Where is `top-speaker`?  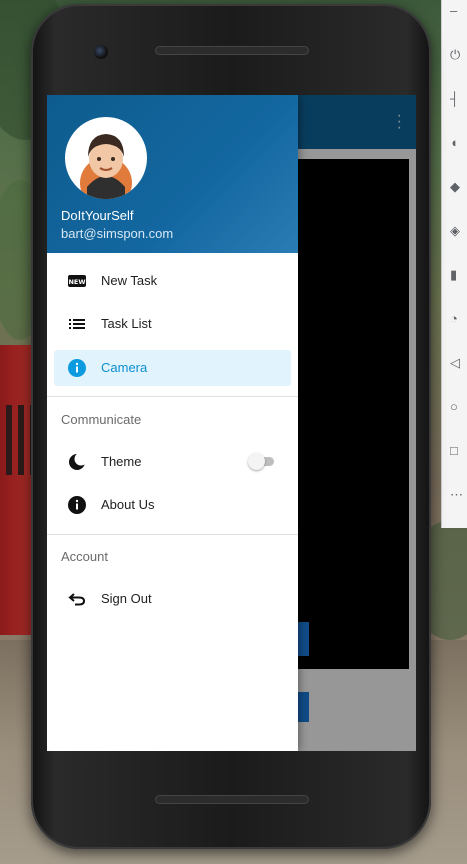 top-speaker is located at coordinates (232, 50).